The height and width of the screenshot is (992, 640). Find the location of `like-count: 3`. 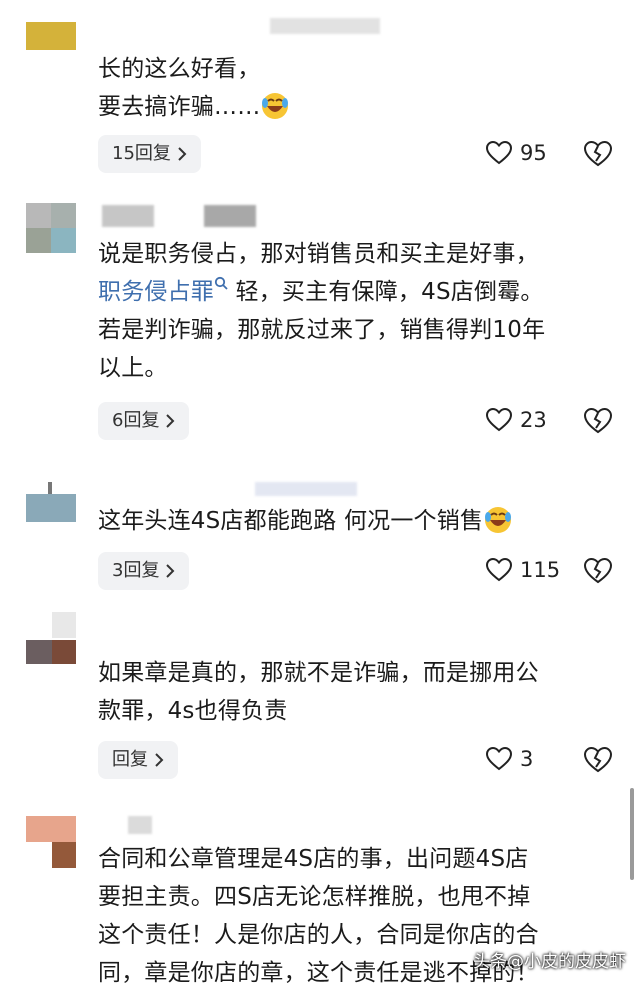

like-count: 3 is located at coordinates (527, 759).